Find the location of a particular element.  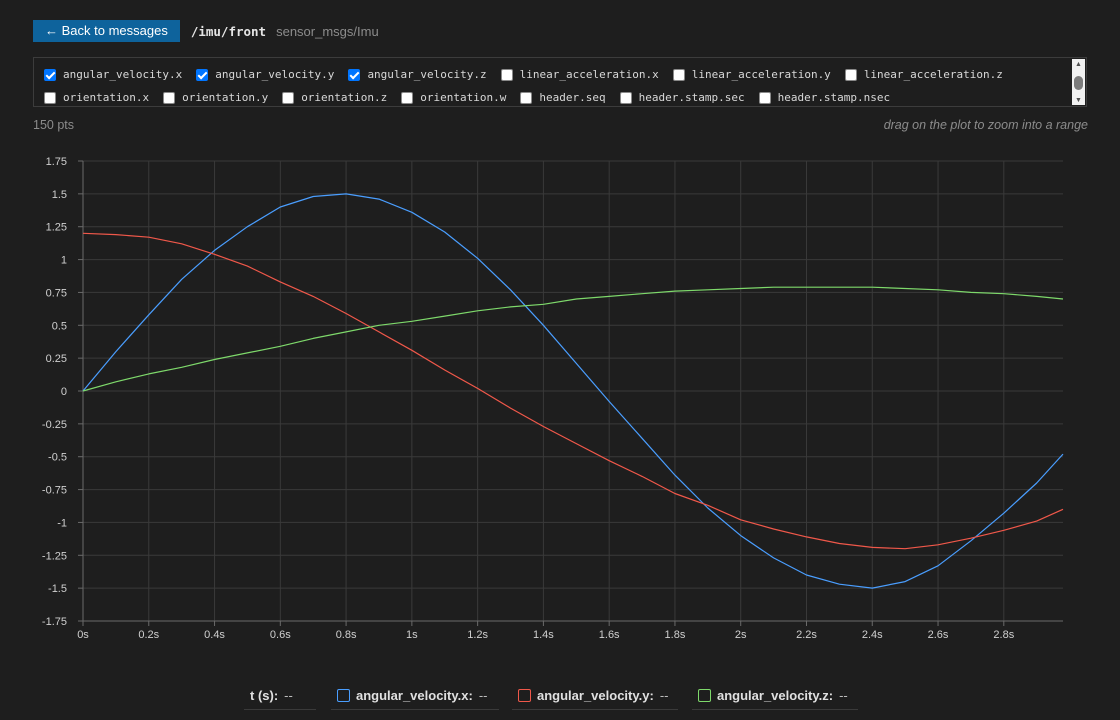

field-checkbox-item: linear_acceleration.x is located at coordinates (579, 74).